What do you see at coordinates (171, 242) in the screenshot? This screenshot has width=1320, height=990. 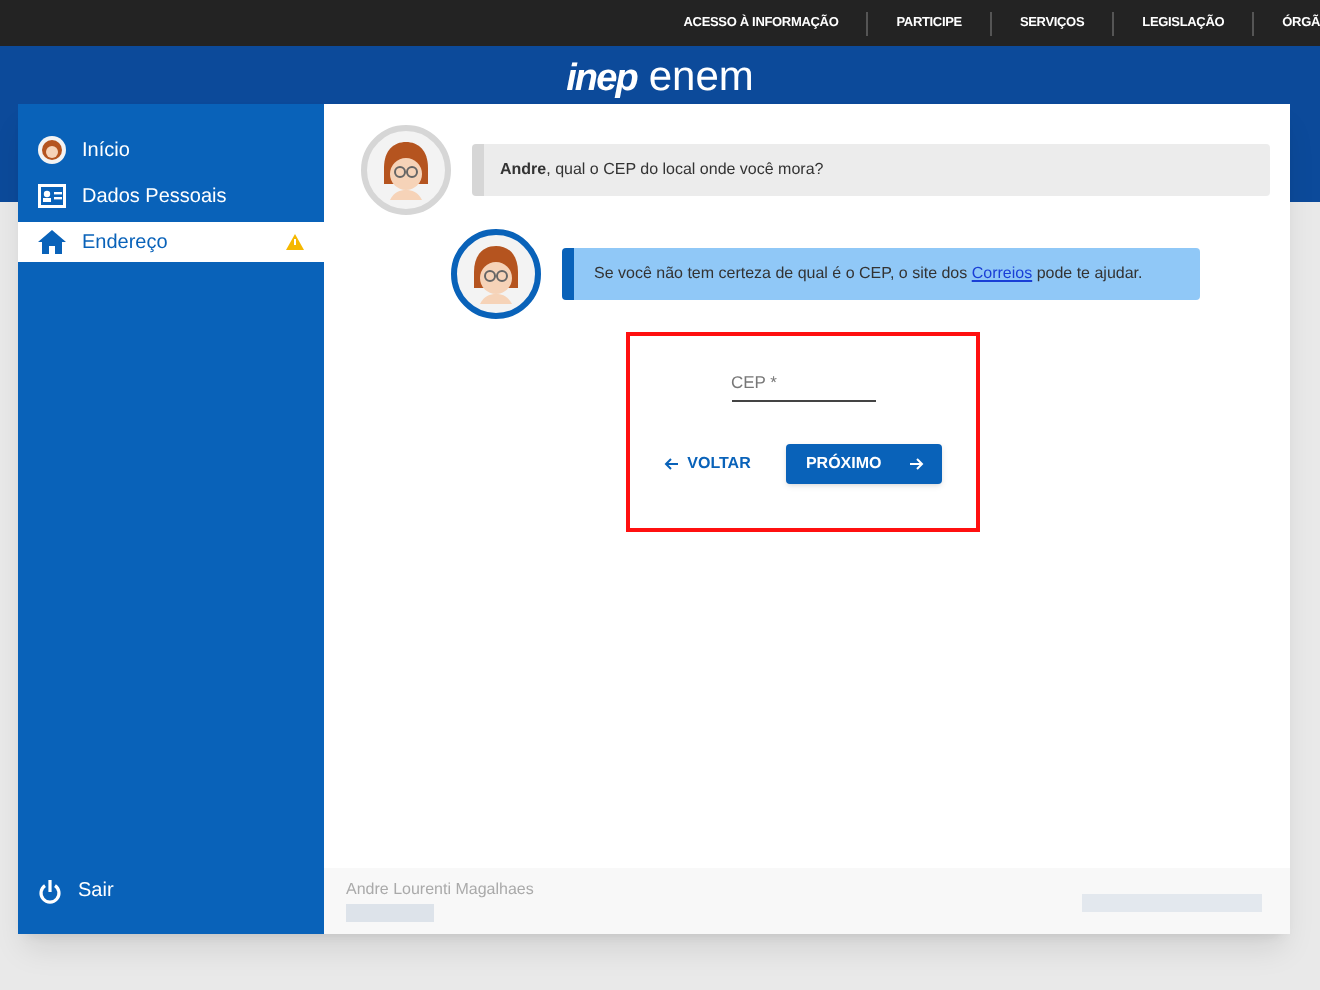 I see `sidebar-item: Endereço` at bounding box center [171, 242].